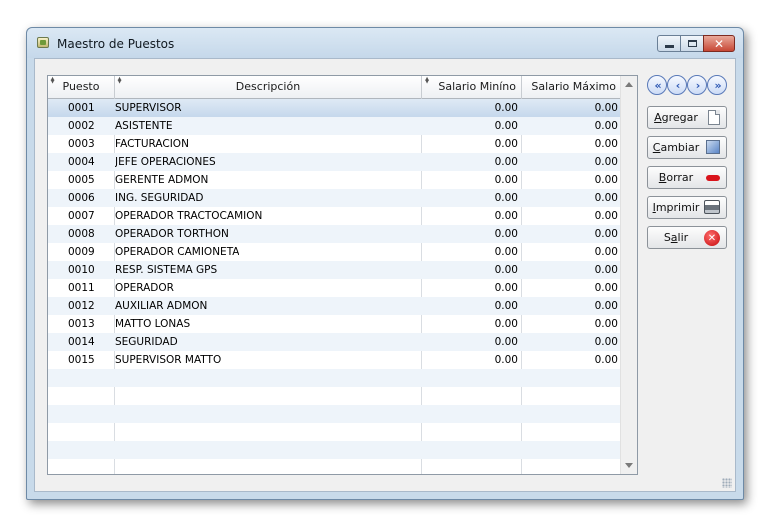 The width and height of the screenshot is (770, 526). I want to click on cell-puesto: 0008, so click(81, 234).